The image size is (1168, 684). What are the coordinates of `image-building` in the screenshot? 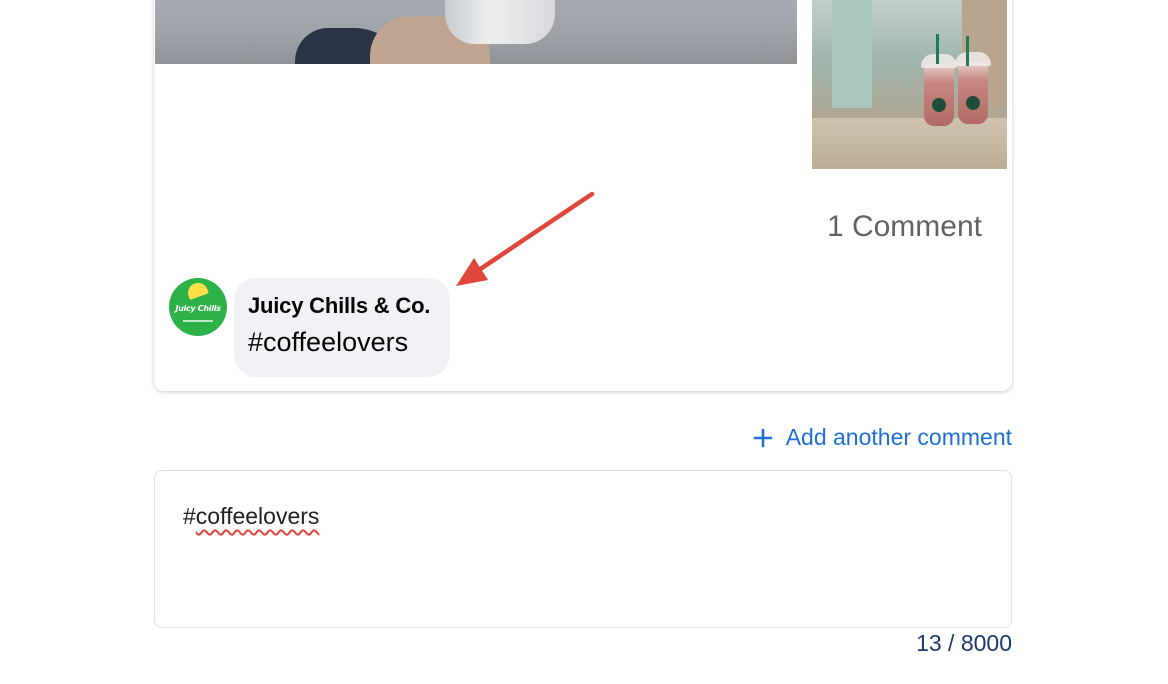 It's located at (852, 54).